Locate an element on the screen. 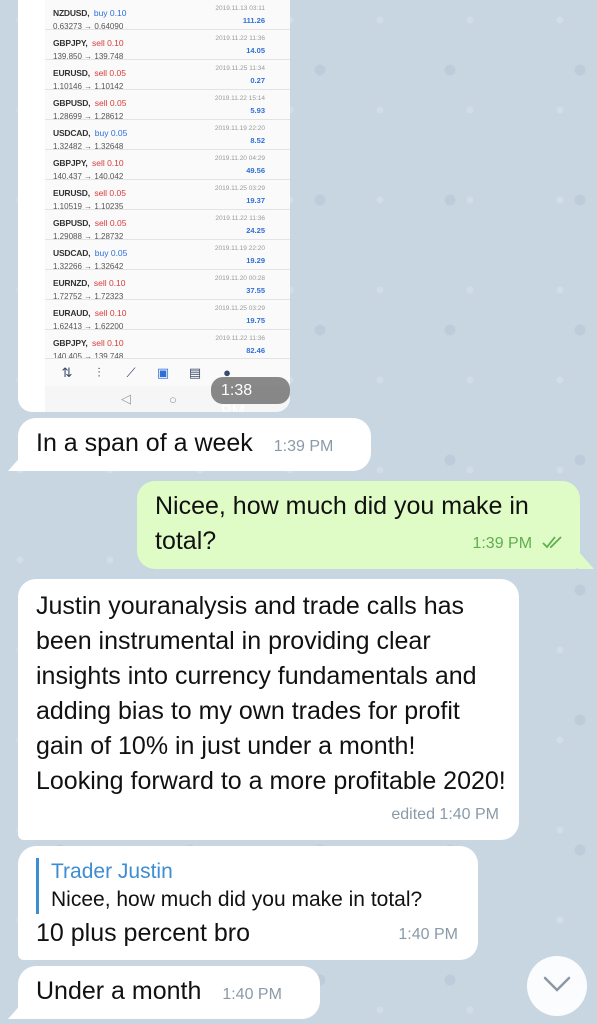 The image size is (597, 1024). trade-symbol: EURAUD, is located at coordinates (72, 313).